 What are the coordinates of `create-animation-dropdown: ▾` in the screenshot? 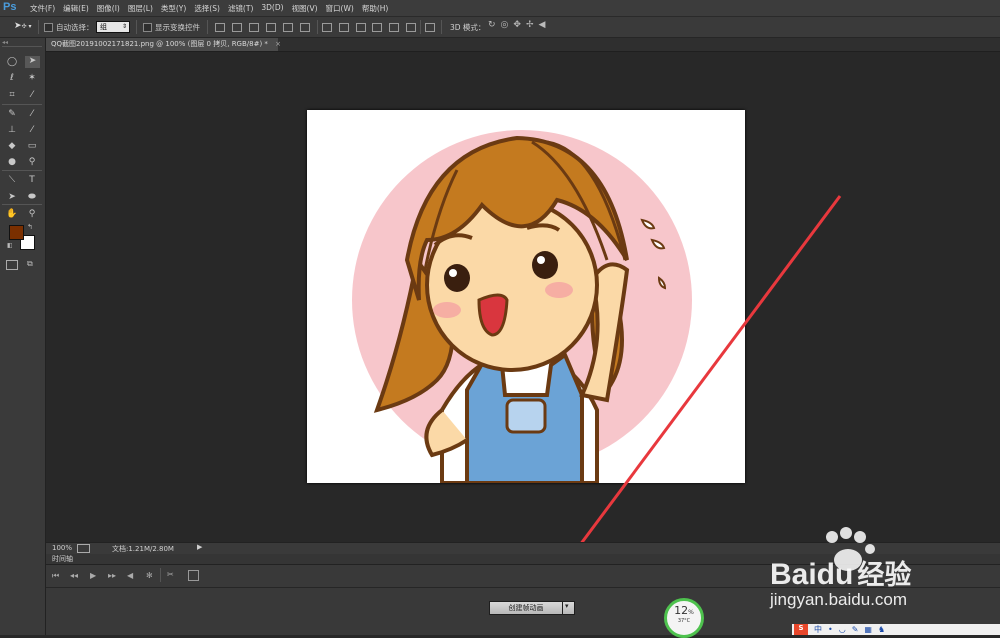 It's located at (568, 608).